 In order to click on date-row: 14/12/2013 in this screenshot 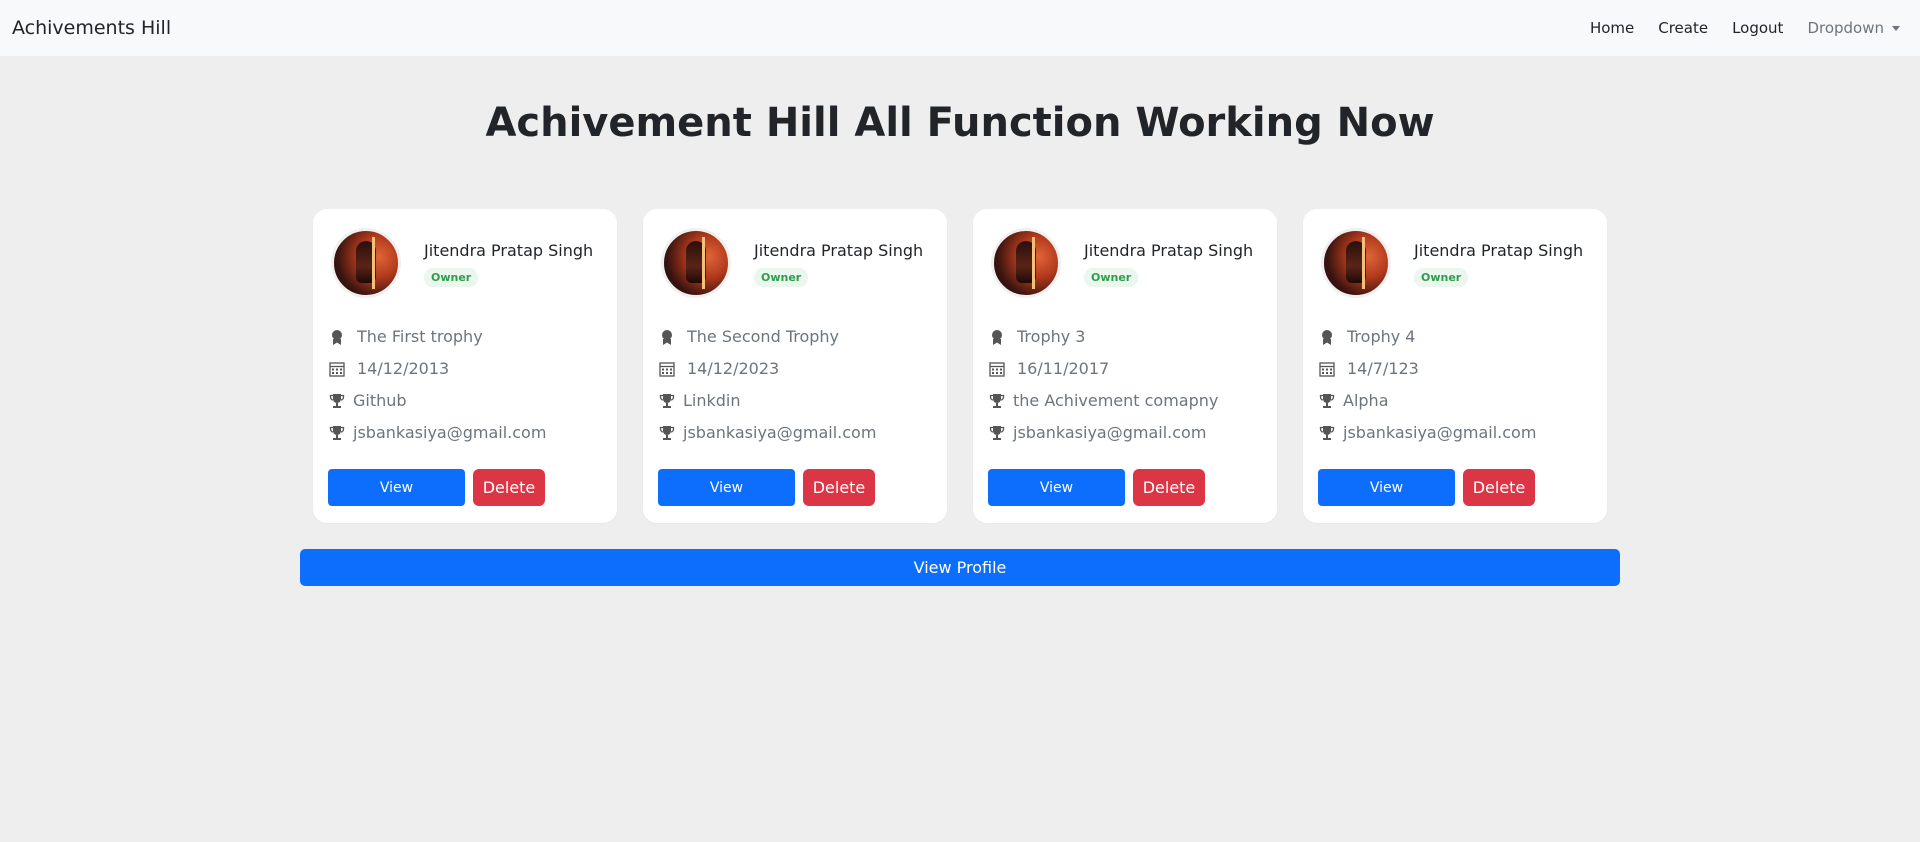, I will do `click(389, 368)`.